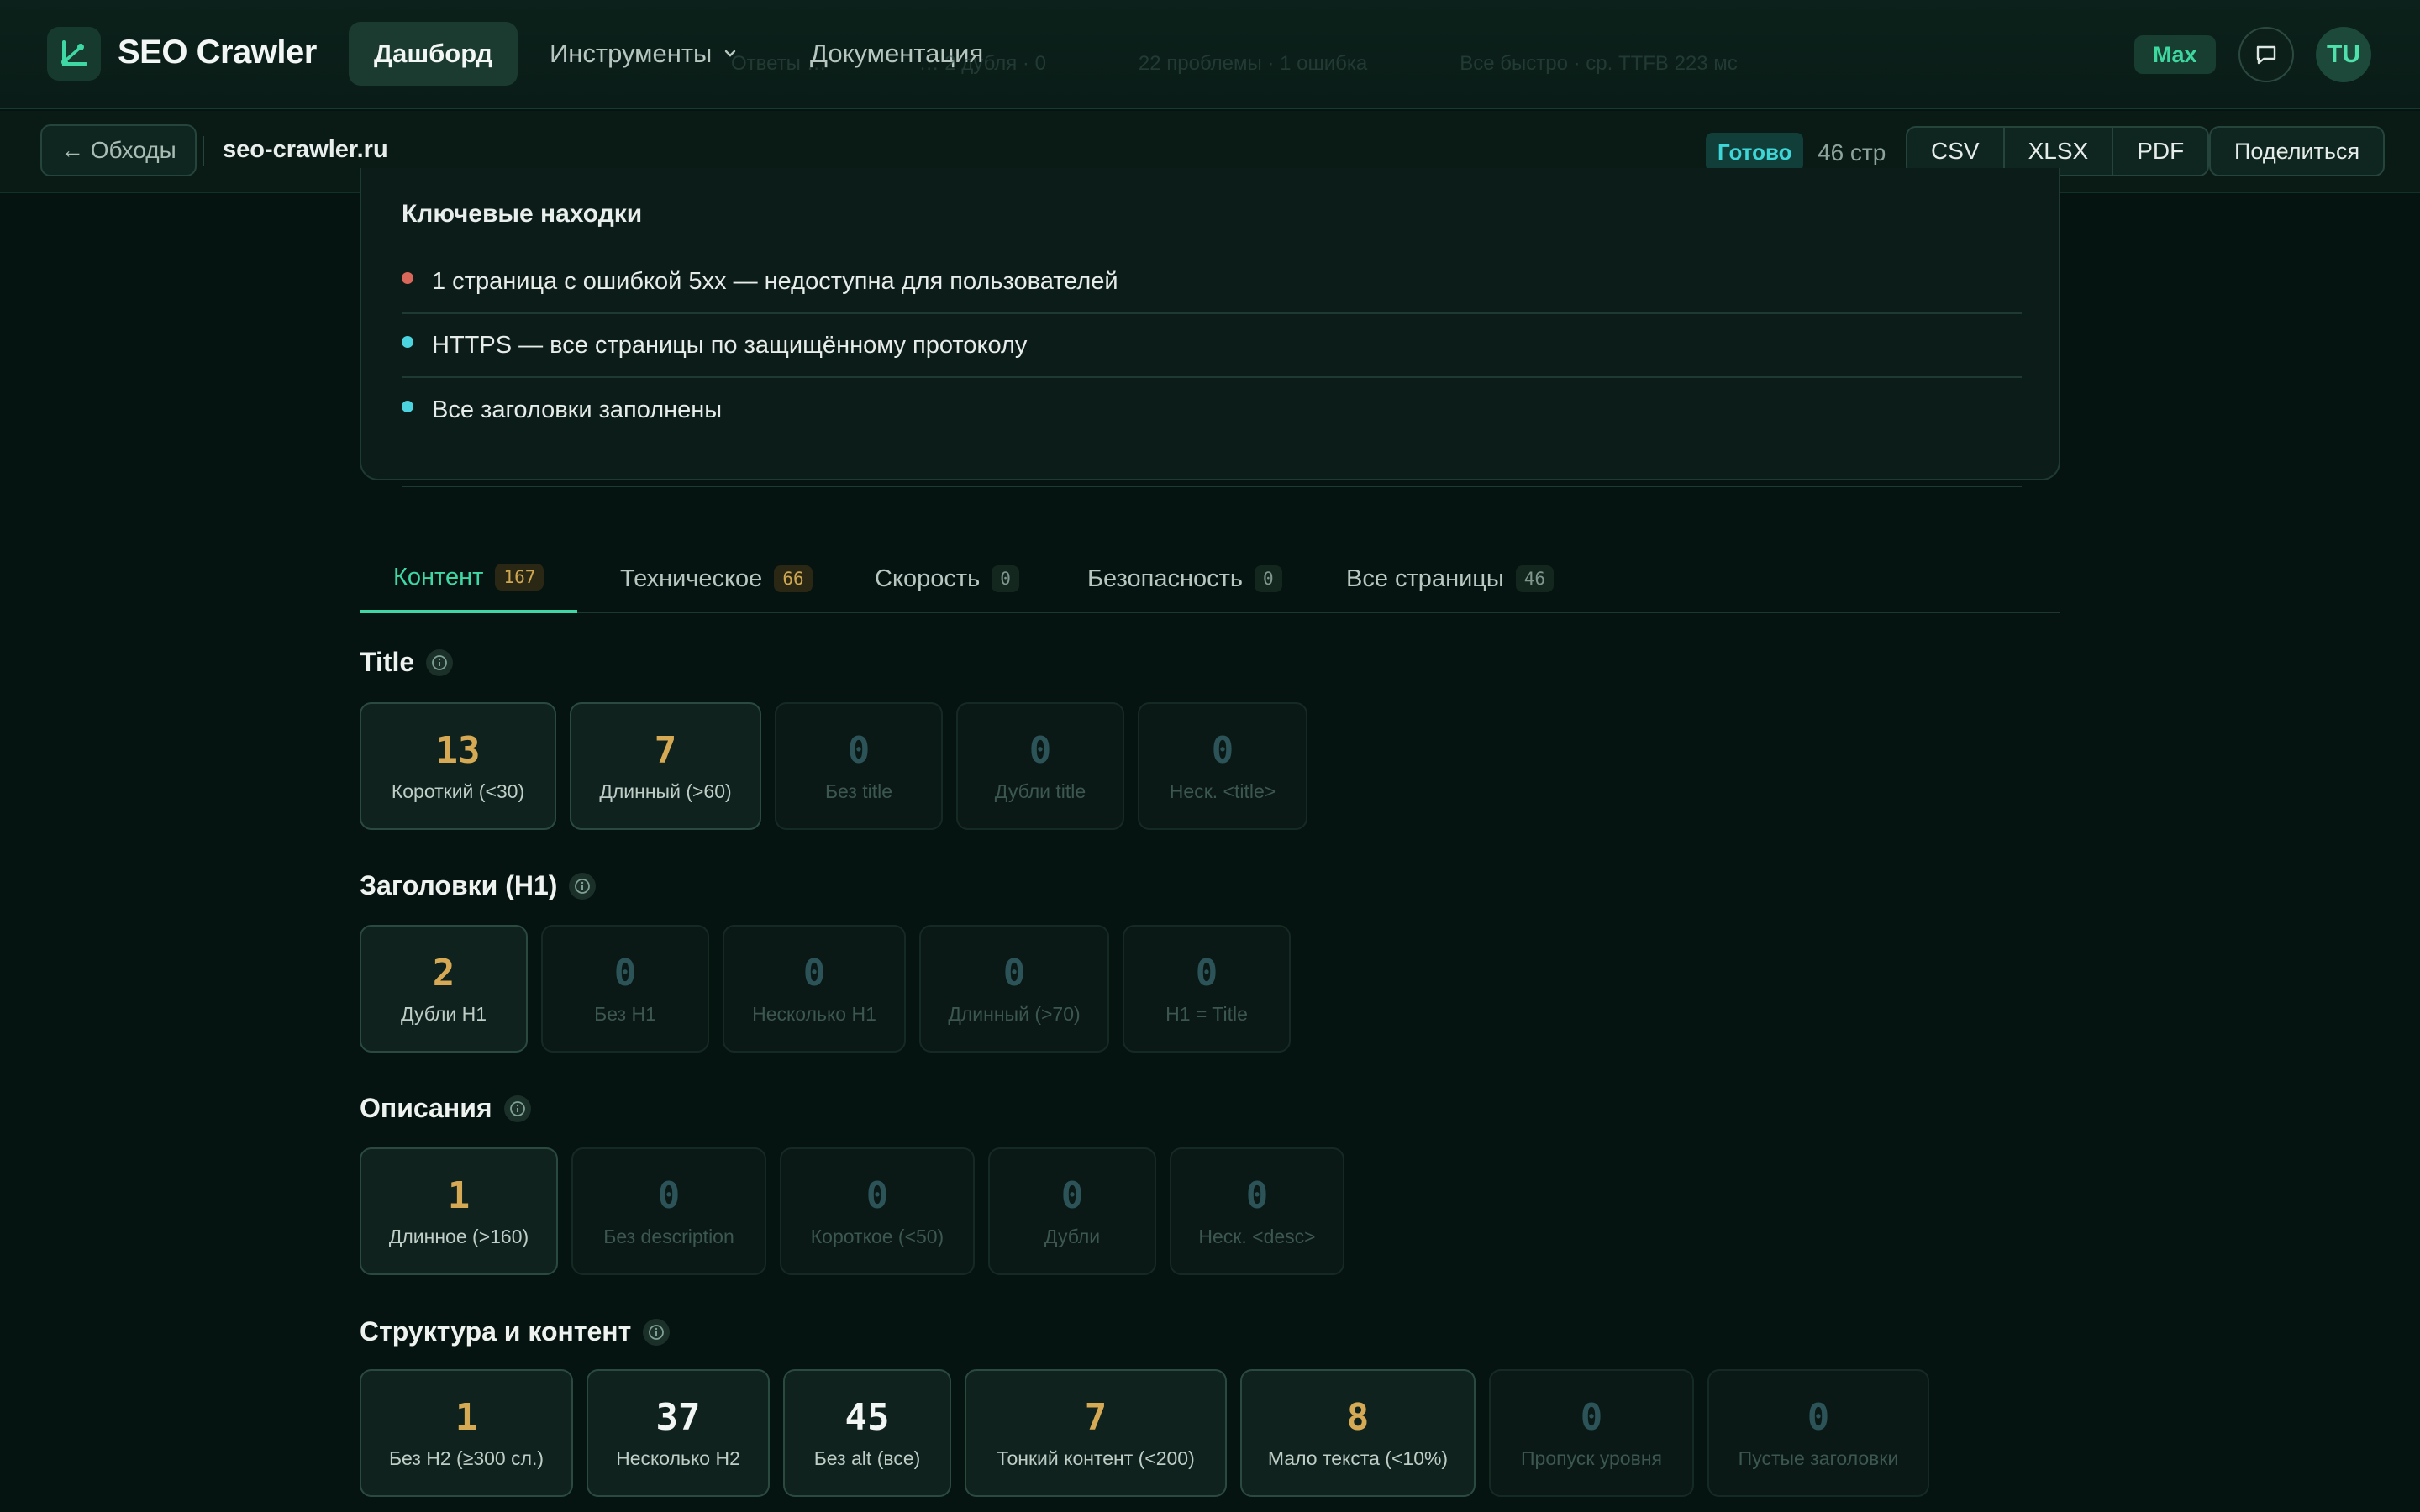 This screenshot has height=1512, width=2420. Describe the element at coordinates (459, 1211) in the screenshot. I see `metric-card: 1 Длинное (>160)` at that location.